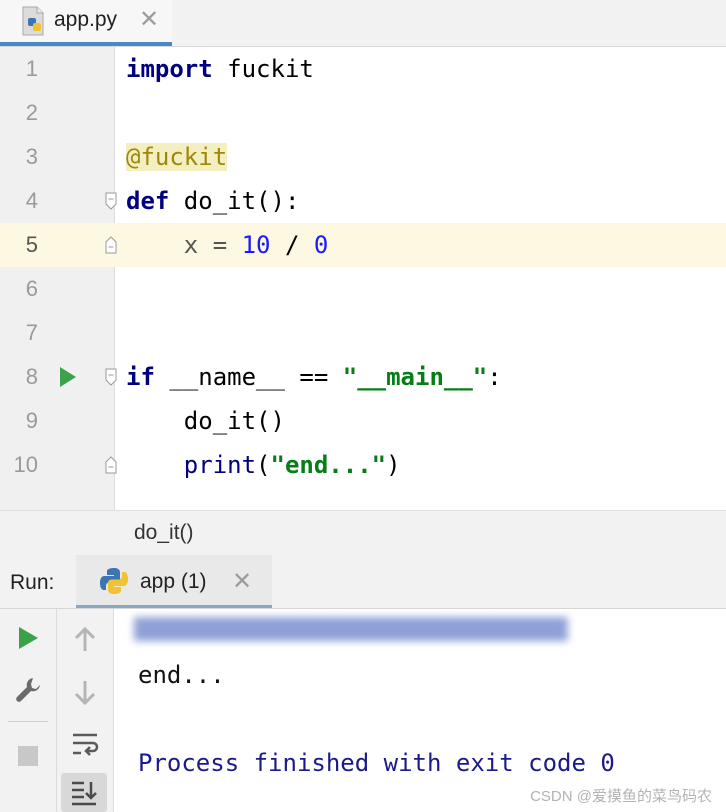  What do you see at coordinates (85, 640) in the screenshot?
I see `arrow-up-icon` at bounding box center [85, 640].